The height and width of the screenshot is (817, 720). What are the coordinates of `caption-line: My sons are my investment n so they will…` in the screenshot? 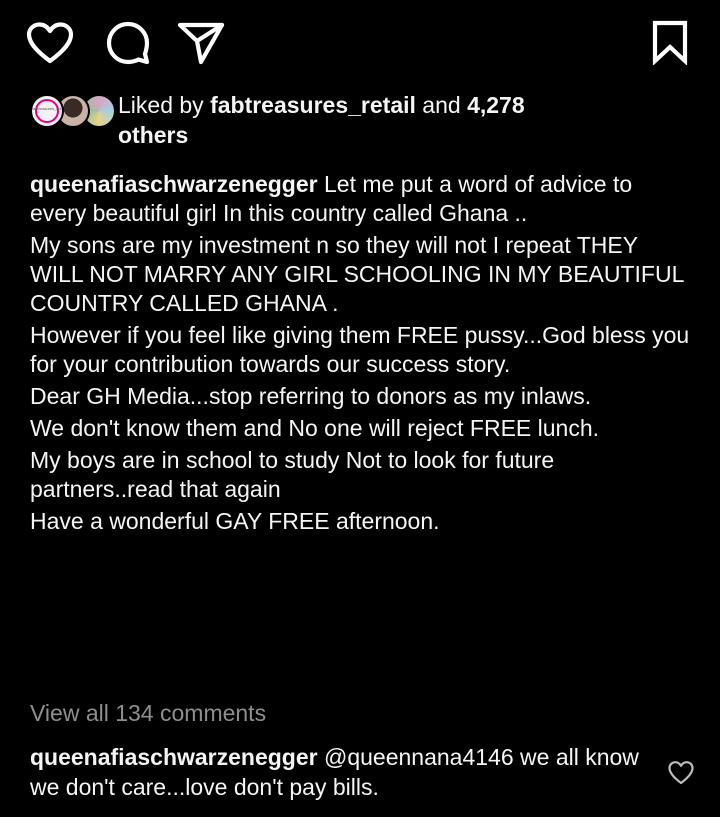 It's located at (357, 274).